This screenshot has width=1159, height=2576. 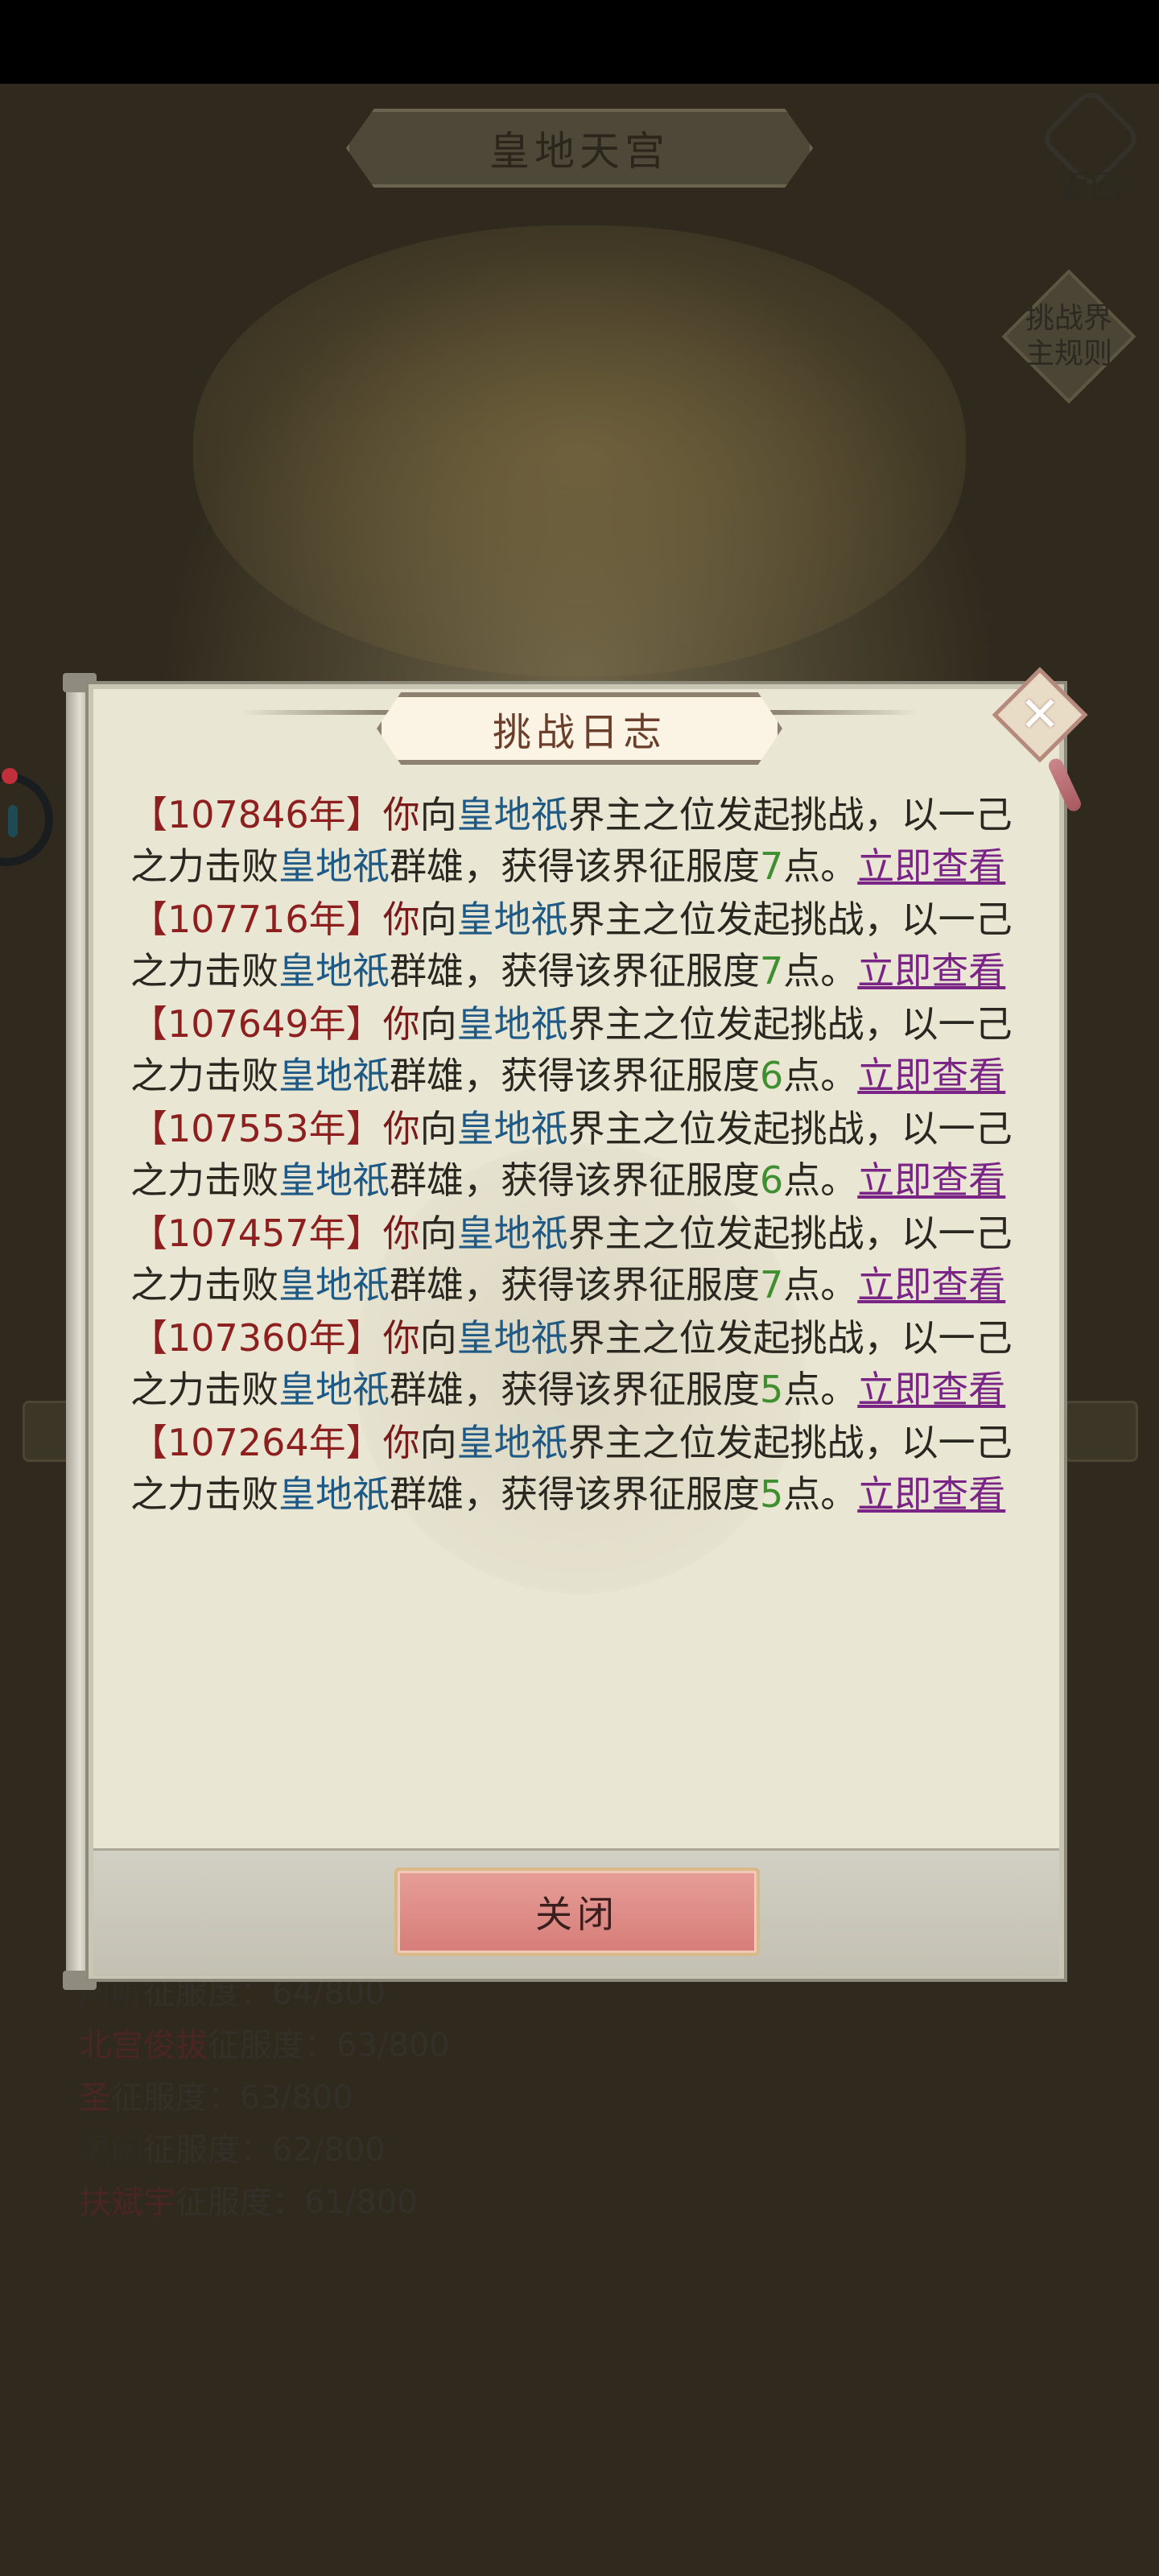 I want to click on dialog-close-x-button: ✕, so click(x=1040, y=715).